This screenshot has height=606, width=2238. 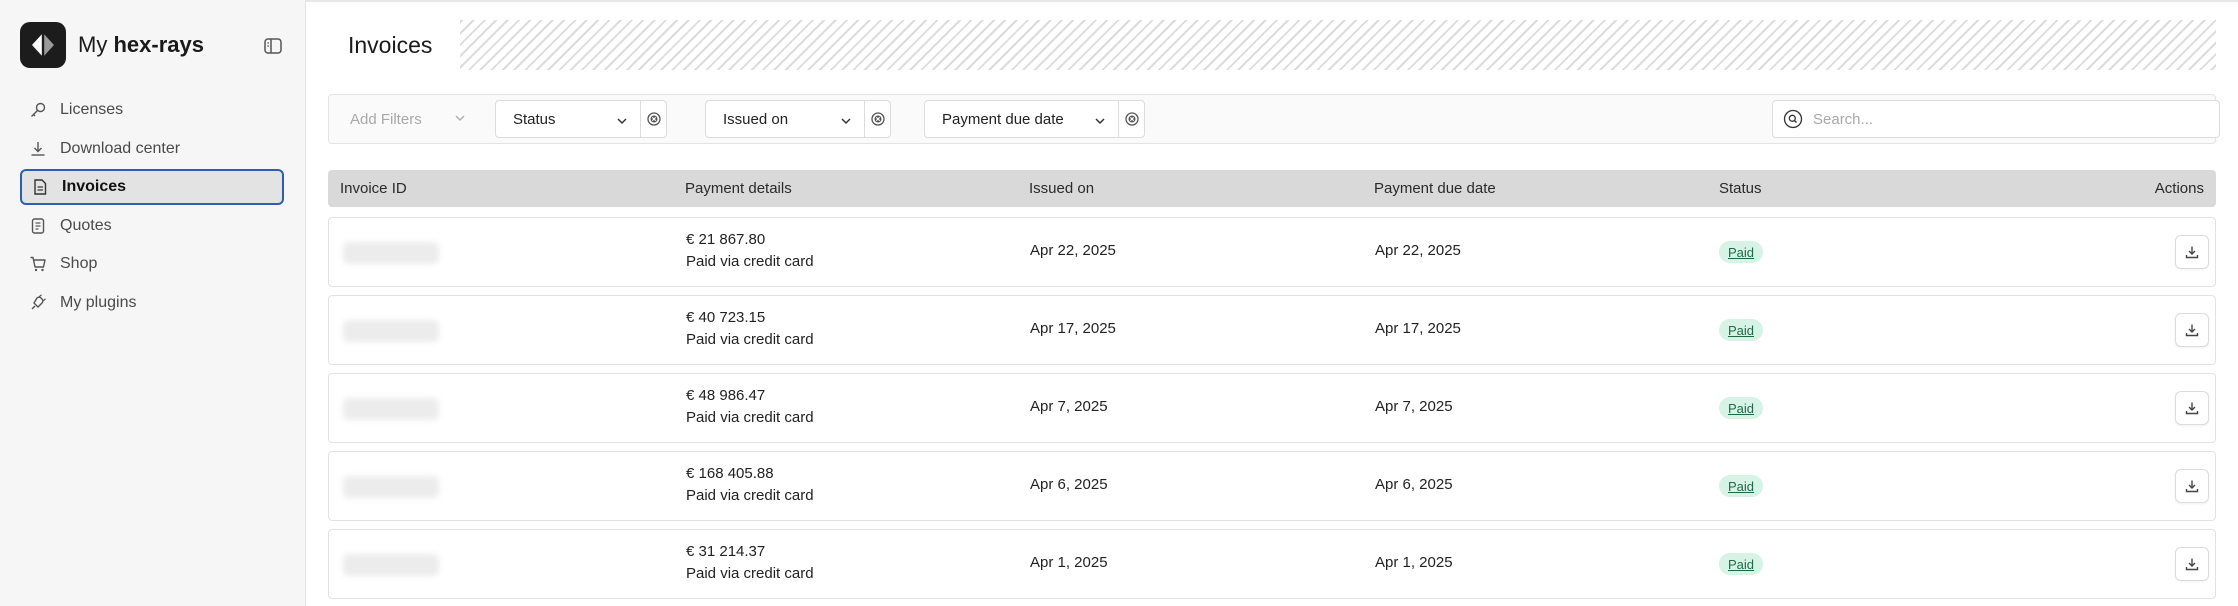 I want to click on issued-date: Apr 7, 2025, so click(x=1069, y=406).